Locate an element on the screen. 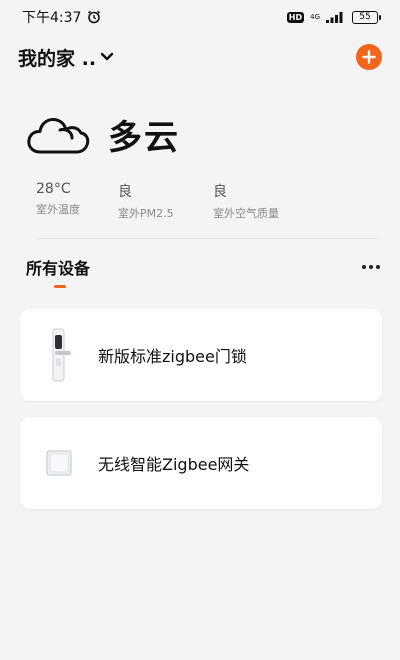  status-right: HD 4G 55 is located at coordinates (333, 17).